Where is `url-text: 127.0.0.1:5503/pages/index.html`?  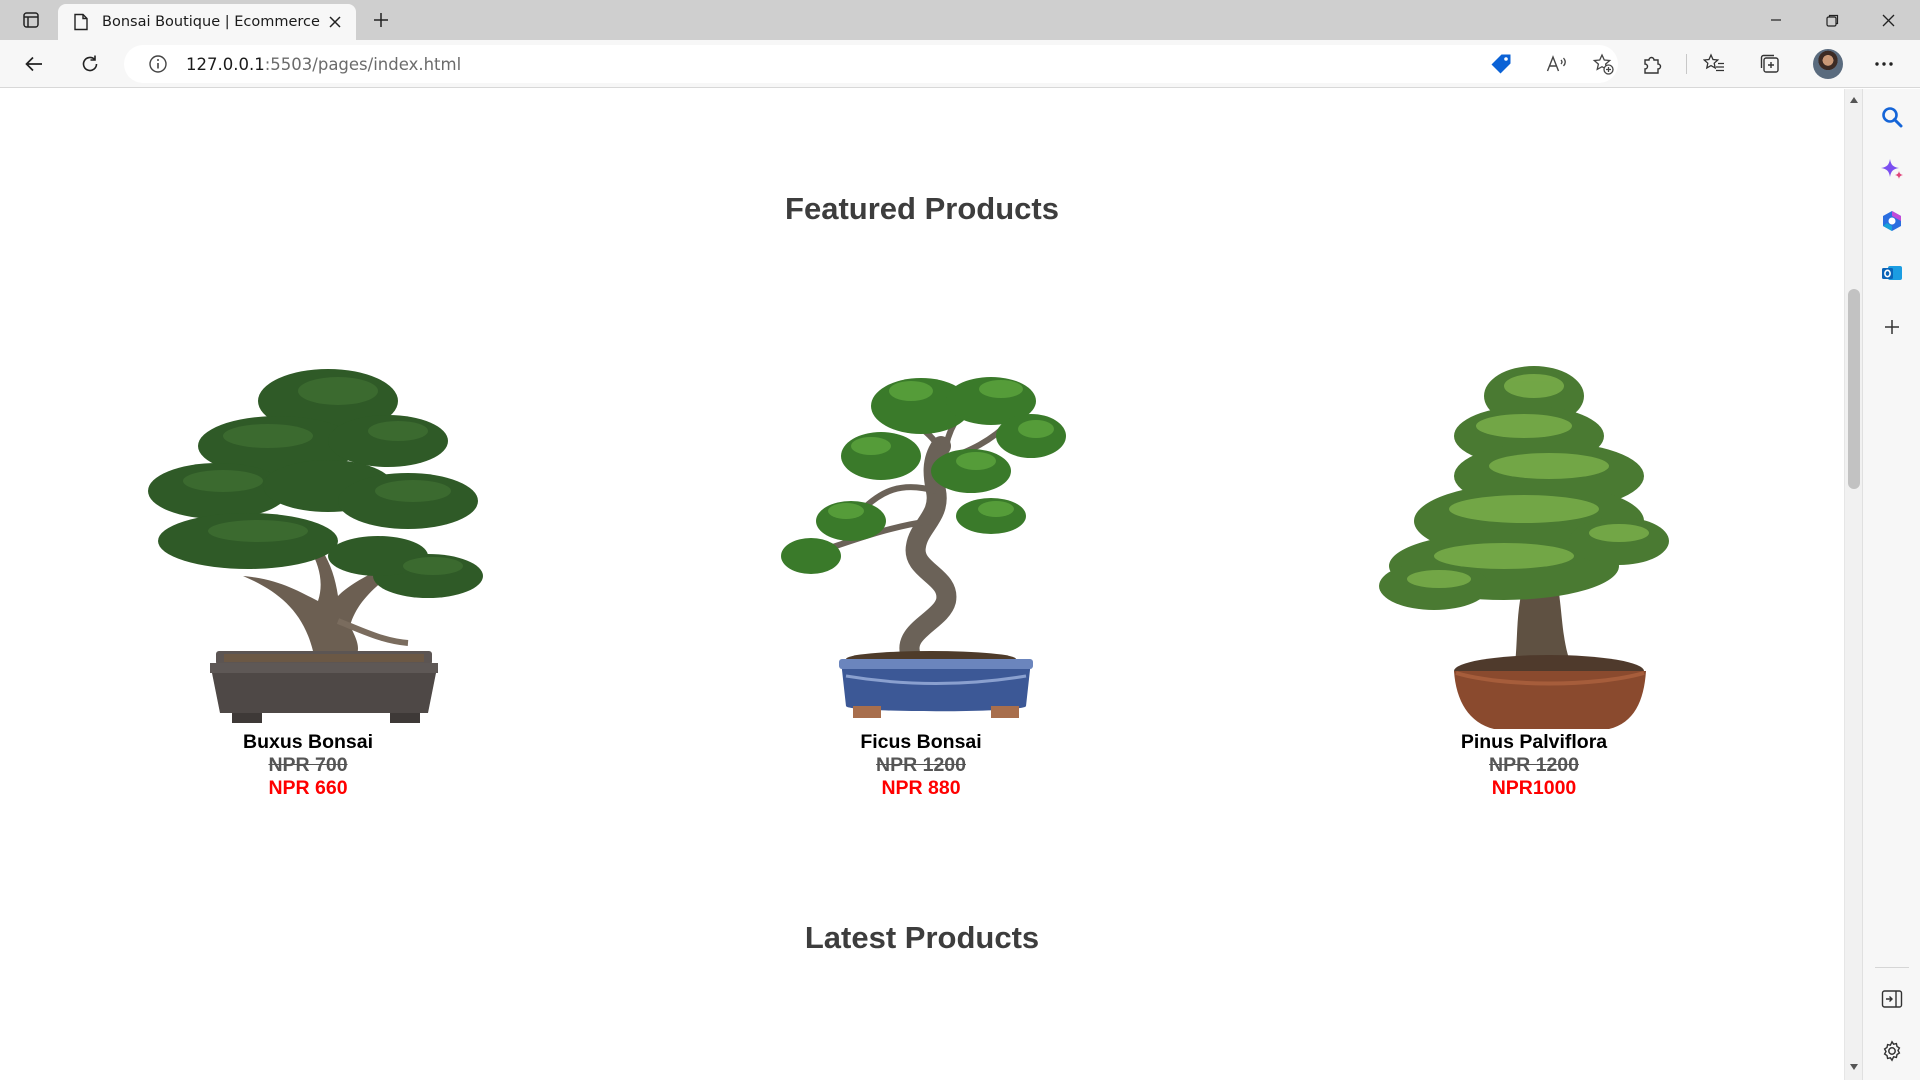 url-text: 127.0.0.1:5503/pages/index.html is located at coordinates (323, 64).